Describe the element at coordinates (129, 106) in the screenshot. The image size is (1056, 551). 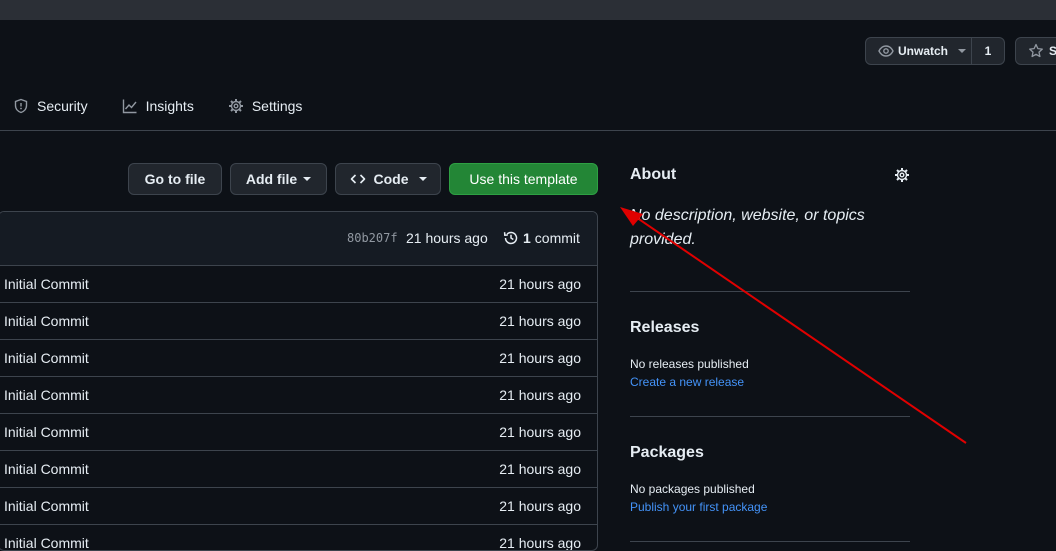
I see `graph-icon` at that location.